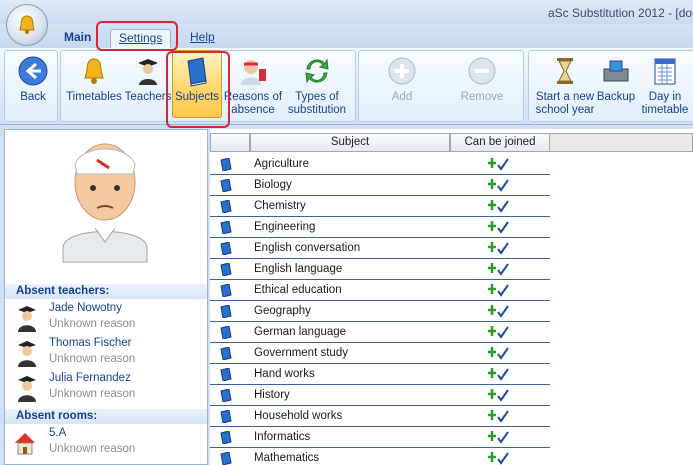 This screenshot has height=465, width=693. What do you see at coordinates (380, 353) in the screenshot?
I see `table-row: Government study` at bounding box center [380, 353].